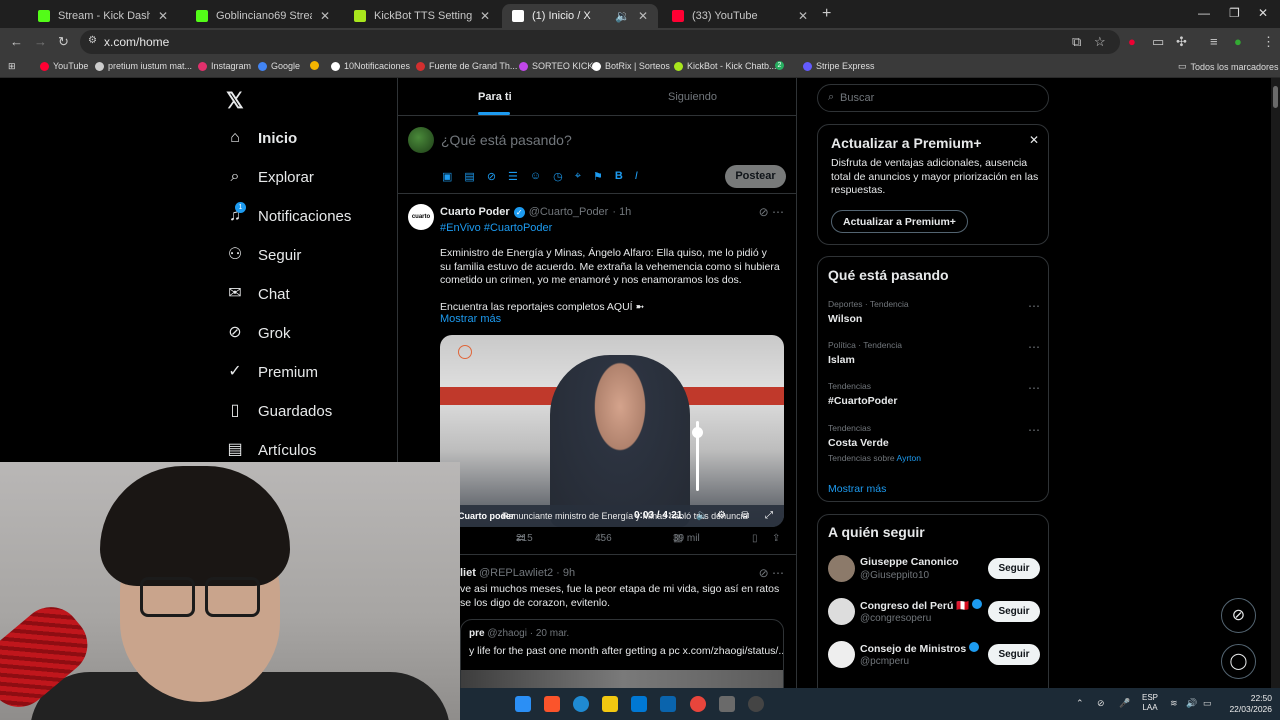 The width and height of the screenshot is (1280, 720). Describe the element at coordinates (692, 97) in the screenshot. I see `tab-siguiendo: Siguiendo` at that location.